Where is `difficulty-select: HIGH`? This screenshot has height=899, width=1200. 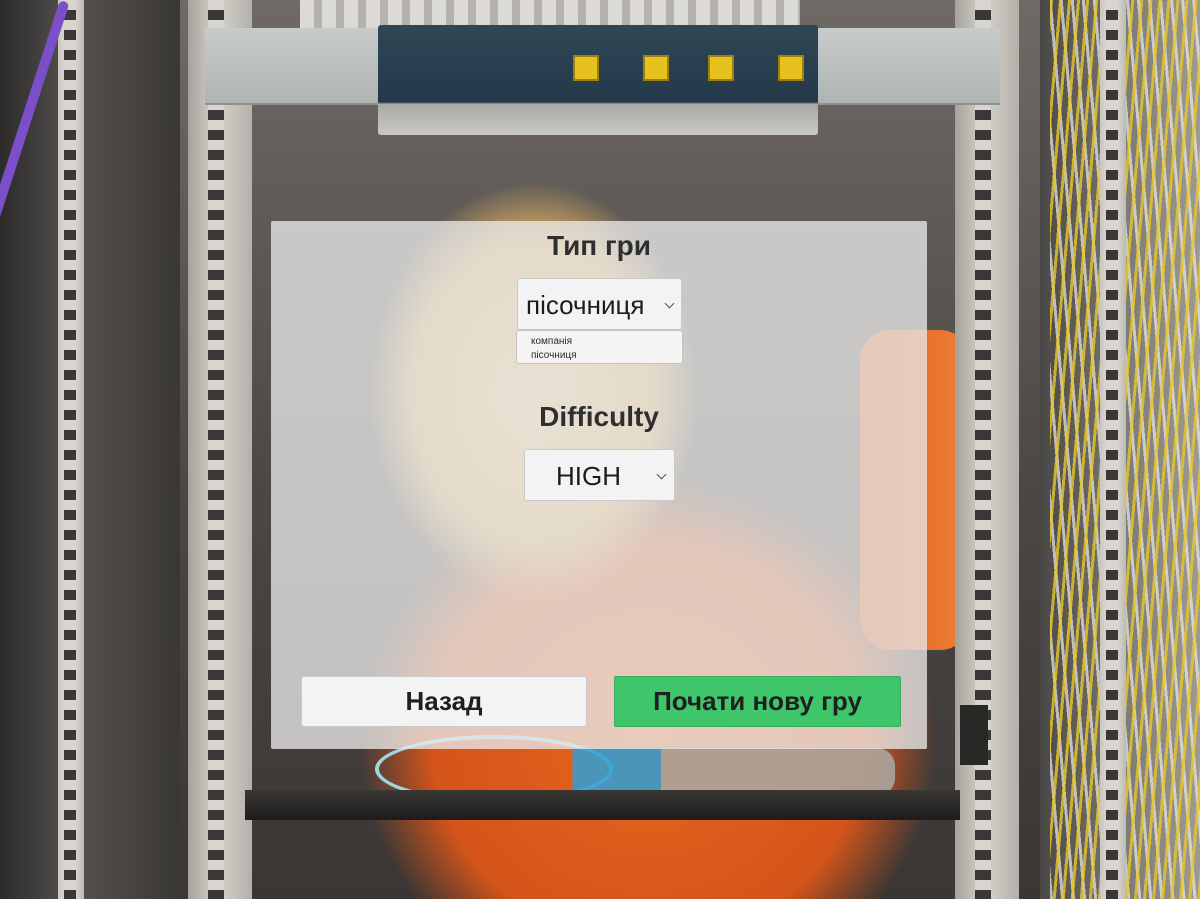
difficulty-select: HIGH is located at coordinates (599, 475).